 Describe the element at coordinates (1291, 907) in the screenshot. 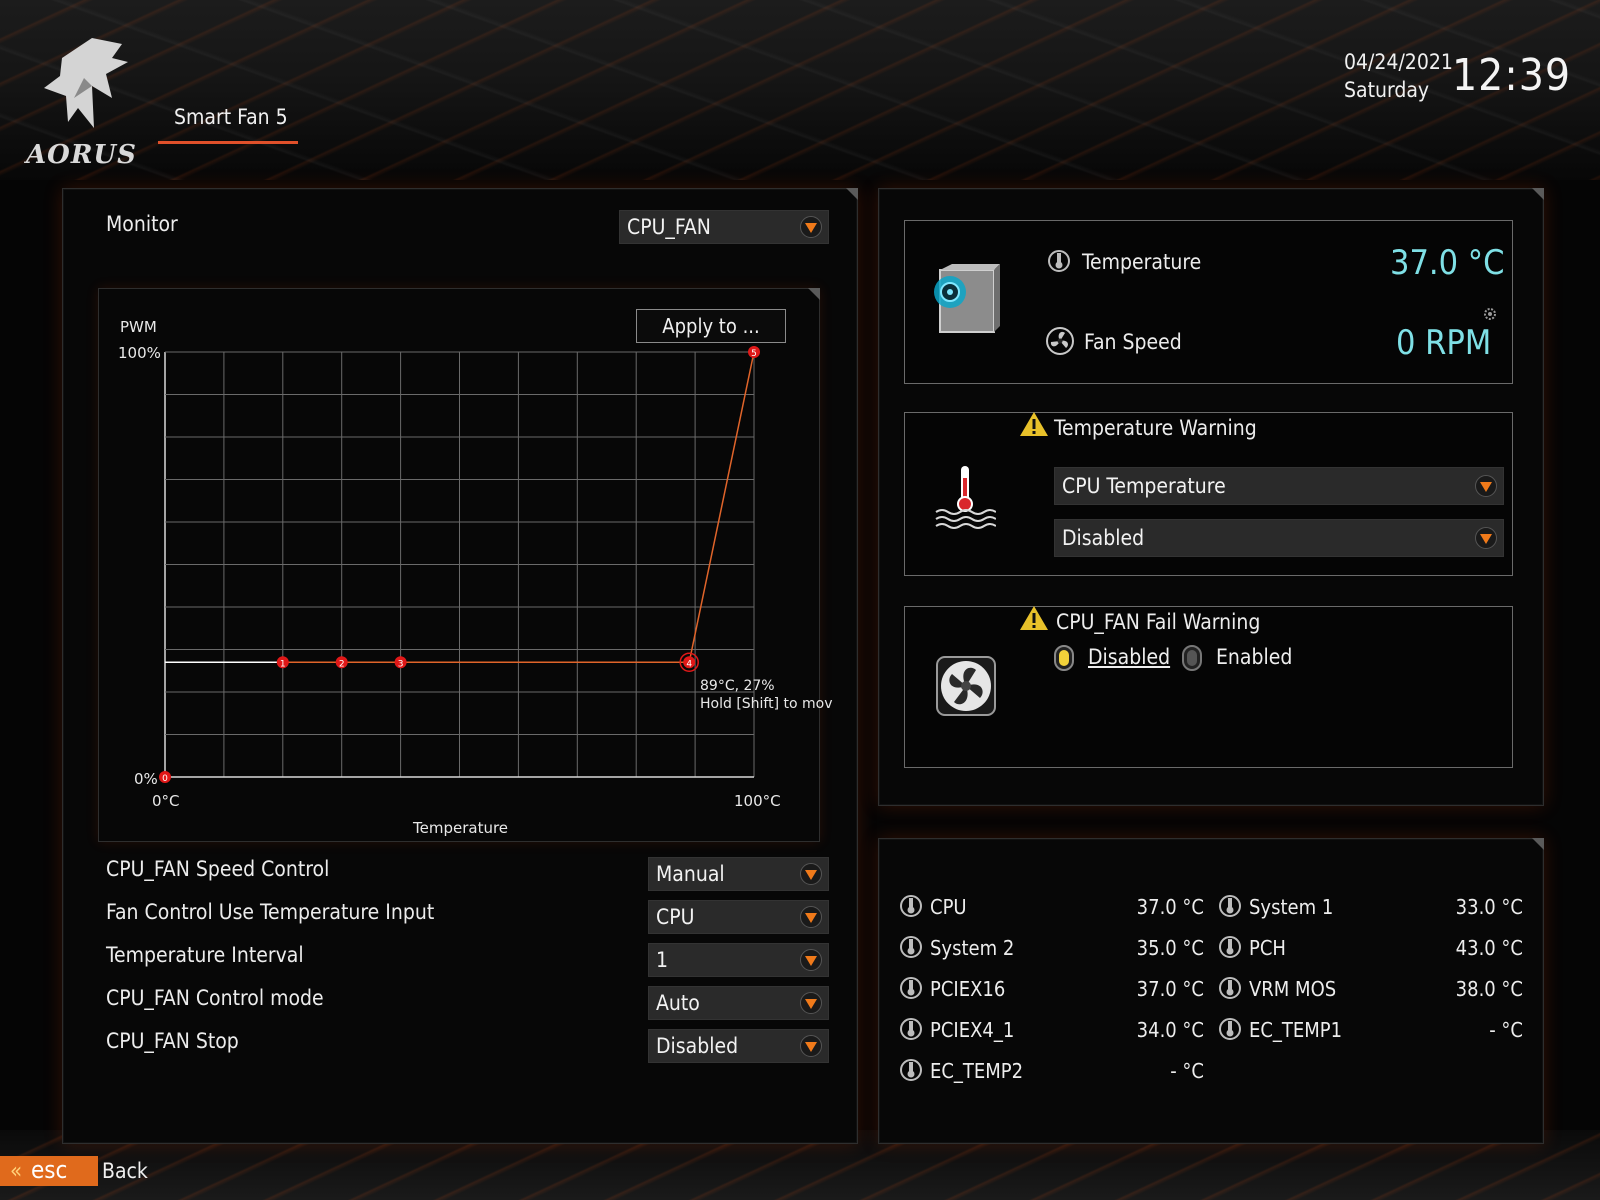

I see `sensor-name: System 1` at that location.